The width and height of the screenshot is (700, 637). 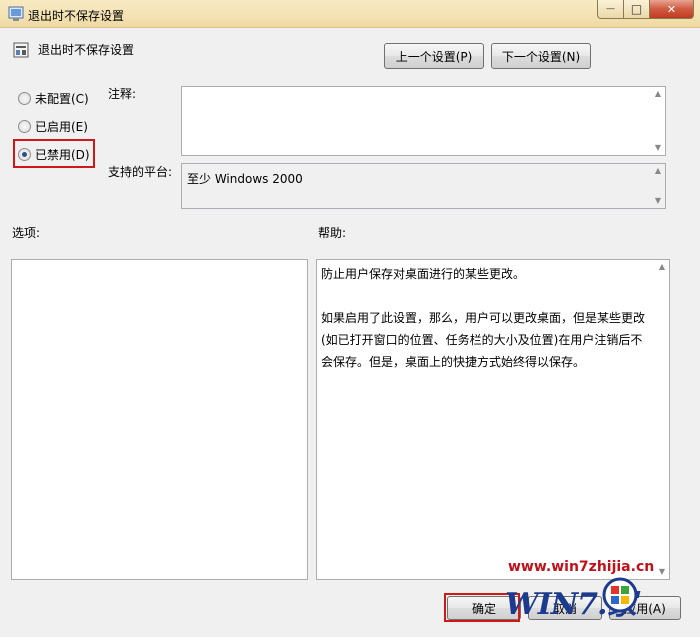 I want to click on help-scrollbar: ▲ ▼, so click(x=662, y=419).